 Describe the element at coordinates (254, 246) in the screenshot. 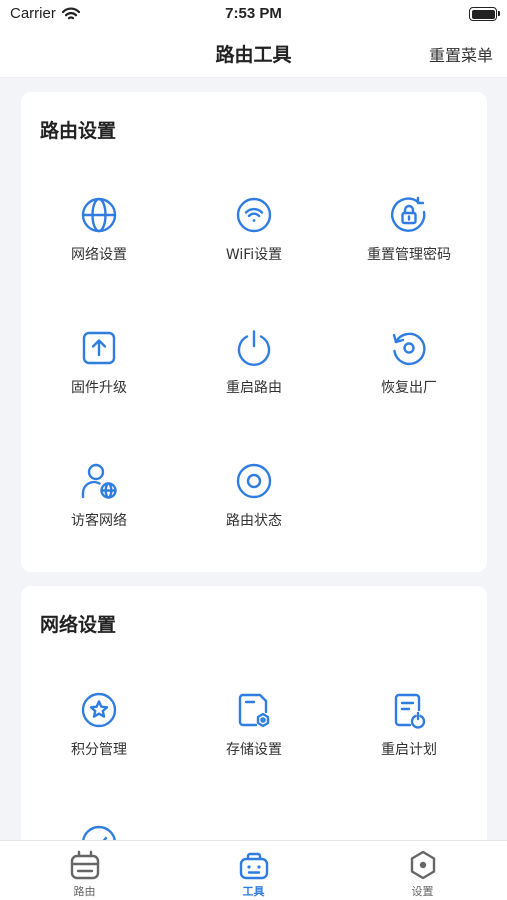

I see `tool-wifi-settings: WiFi设置` at that location.